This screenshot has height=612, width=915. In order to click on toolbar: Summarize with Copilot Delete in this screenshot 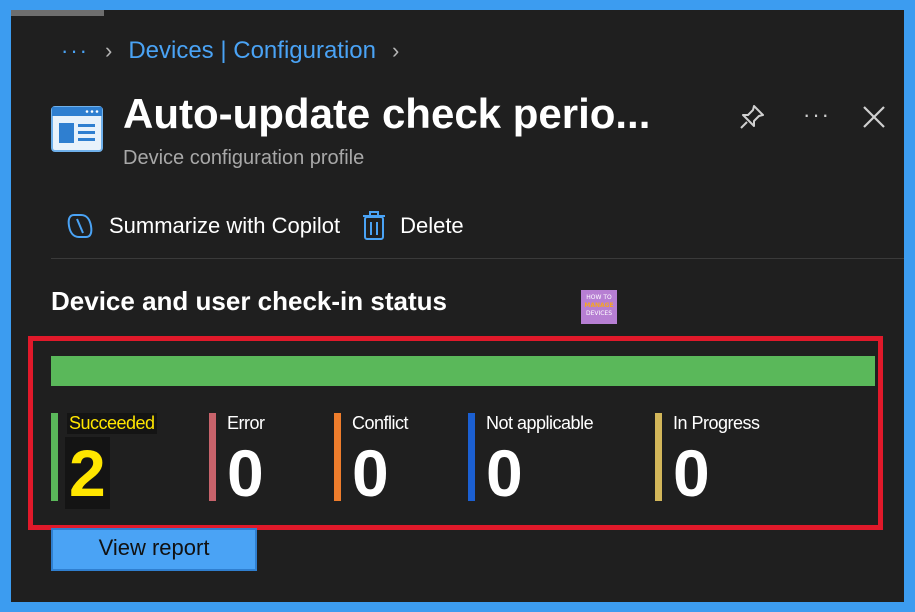, I will do `click(264, 226)`.